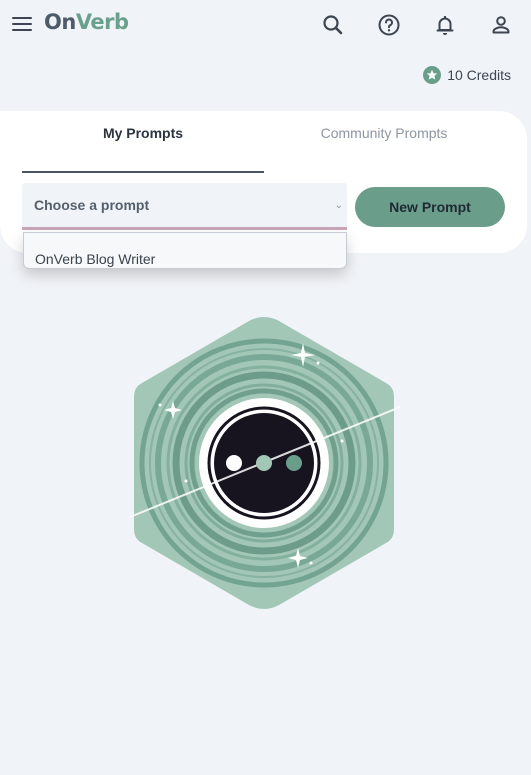  I want to click on tab-community-prompts: Community Prompts, so click(384, 141).